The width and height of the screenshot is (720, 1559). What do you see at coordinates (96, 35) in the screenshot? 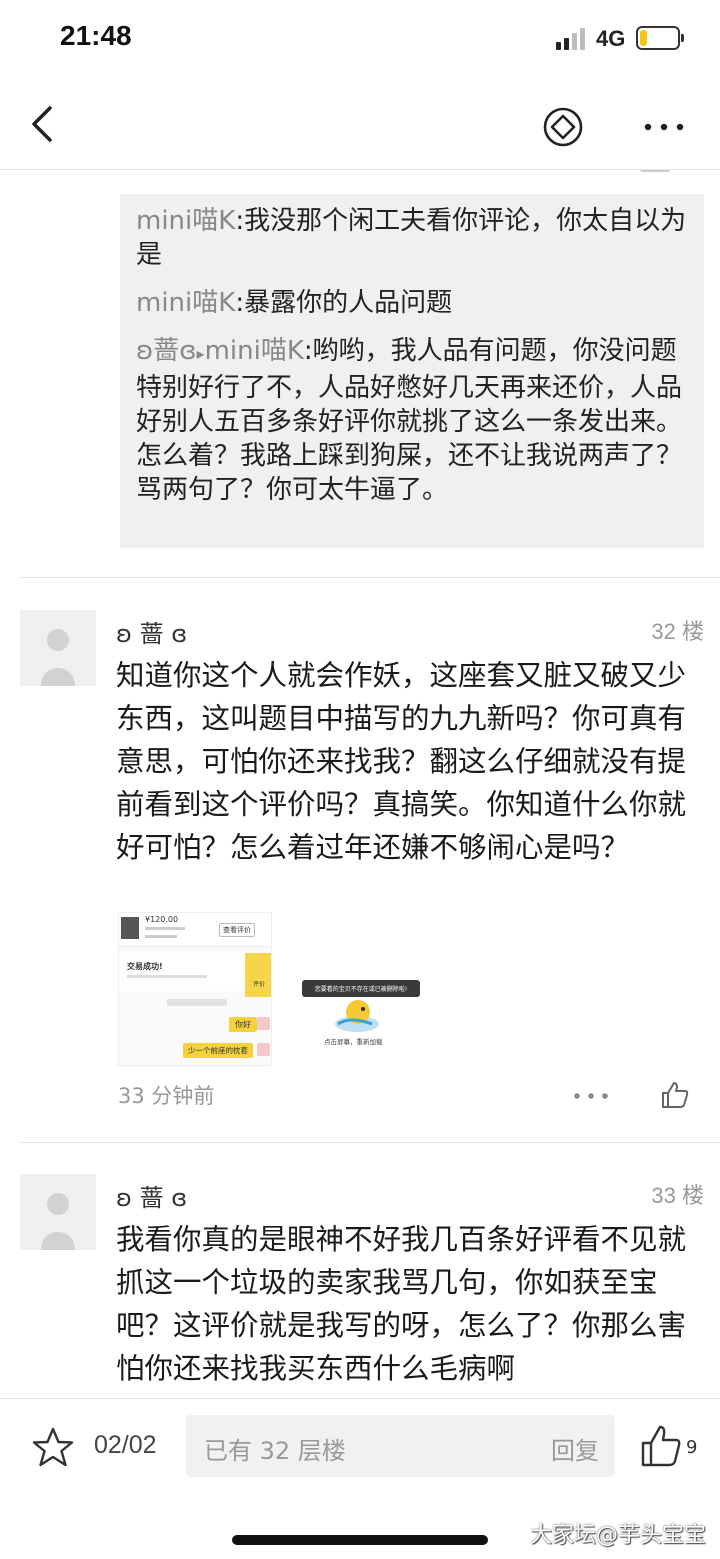
I see `status-time: 21:48` at bounding box center [96, 35].